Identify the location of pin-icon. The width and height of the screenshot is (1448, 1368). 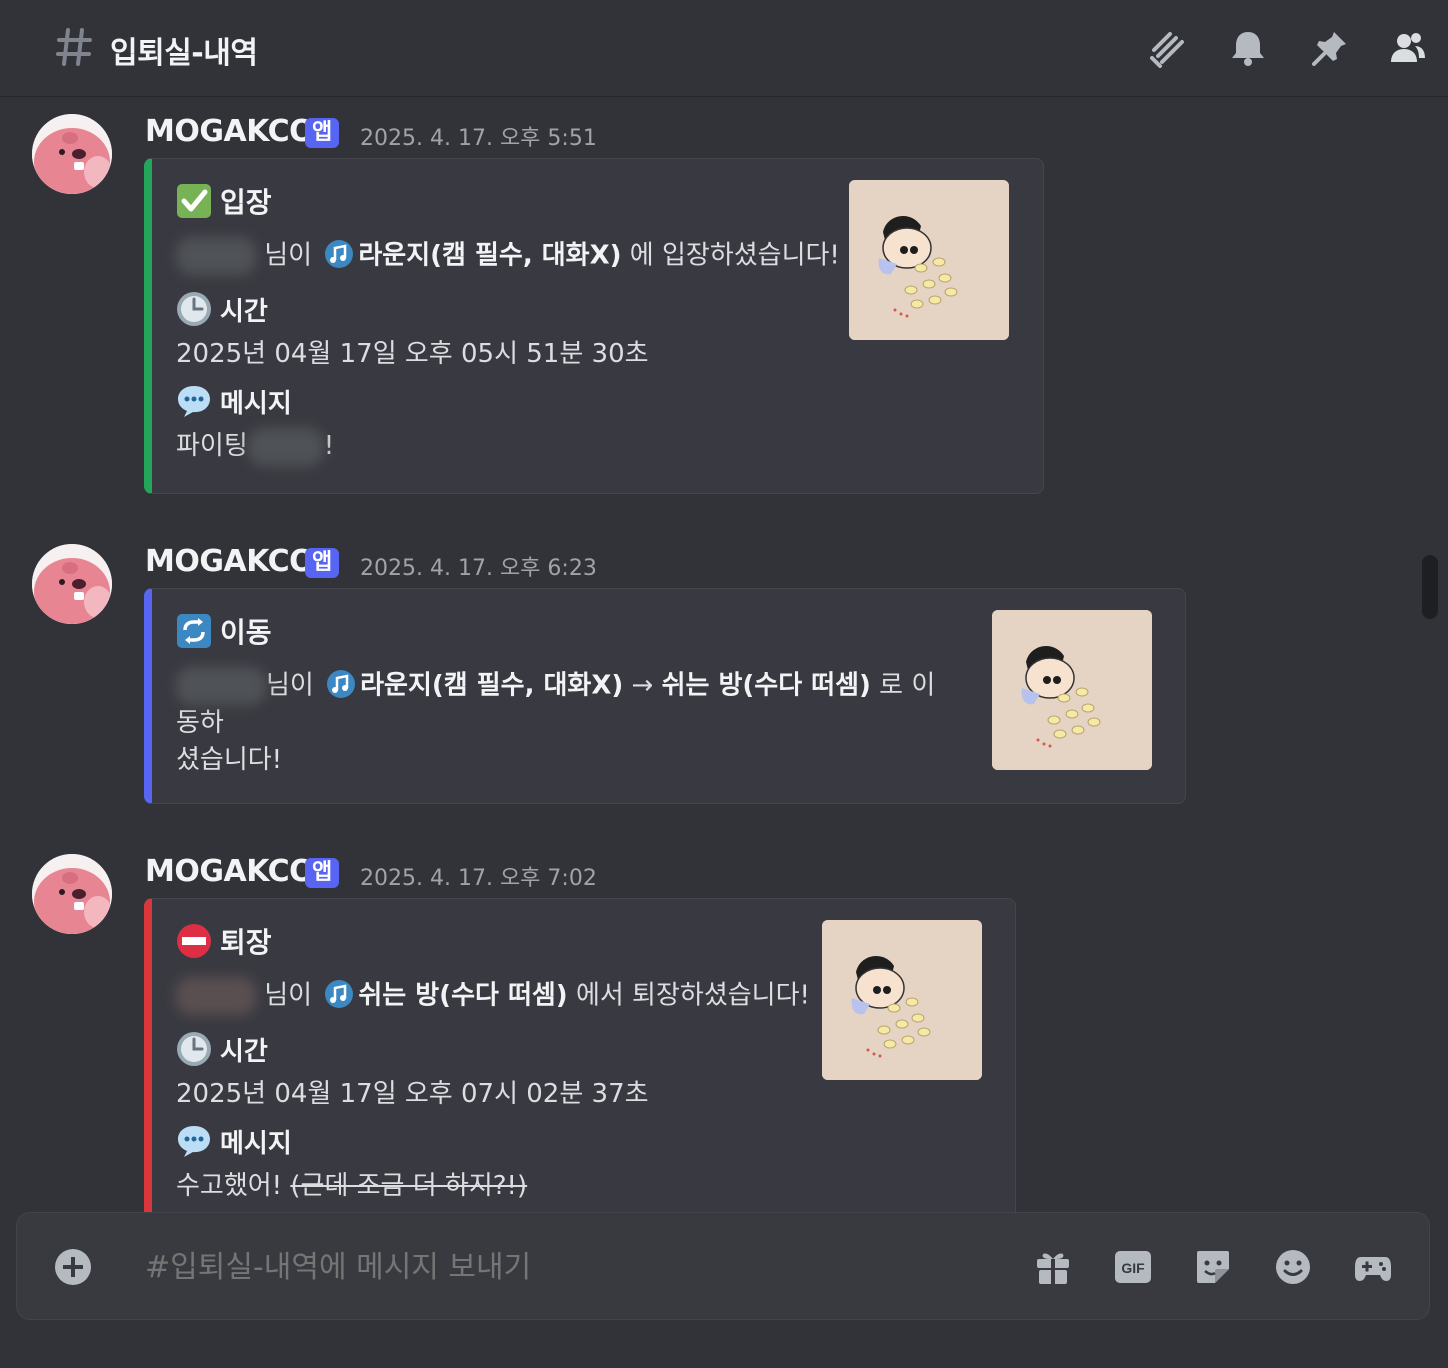
(1330, 48).